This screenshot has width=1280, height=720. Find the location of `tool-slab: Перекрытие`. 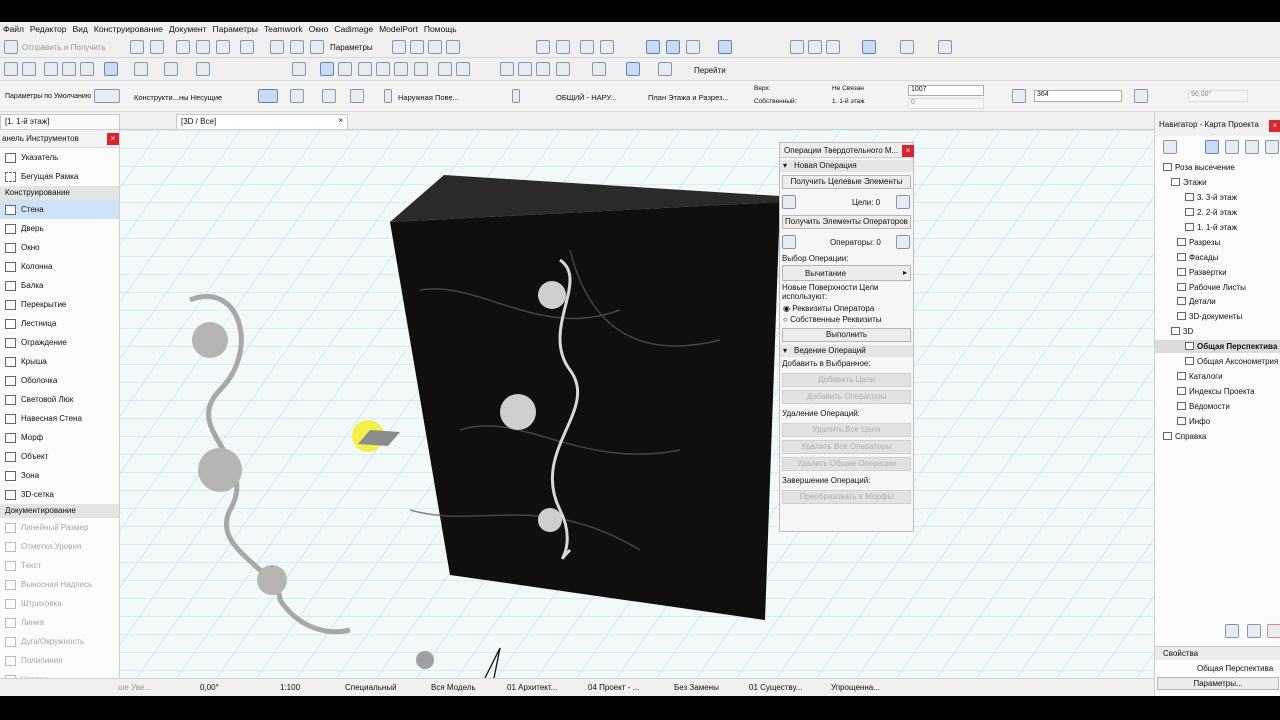

tool-slab: Перекрытие is located at coordinates (59, 304).